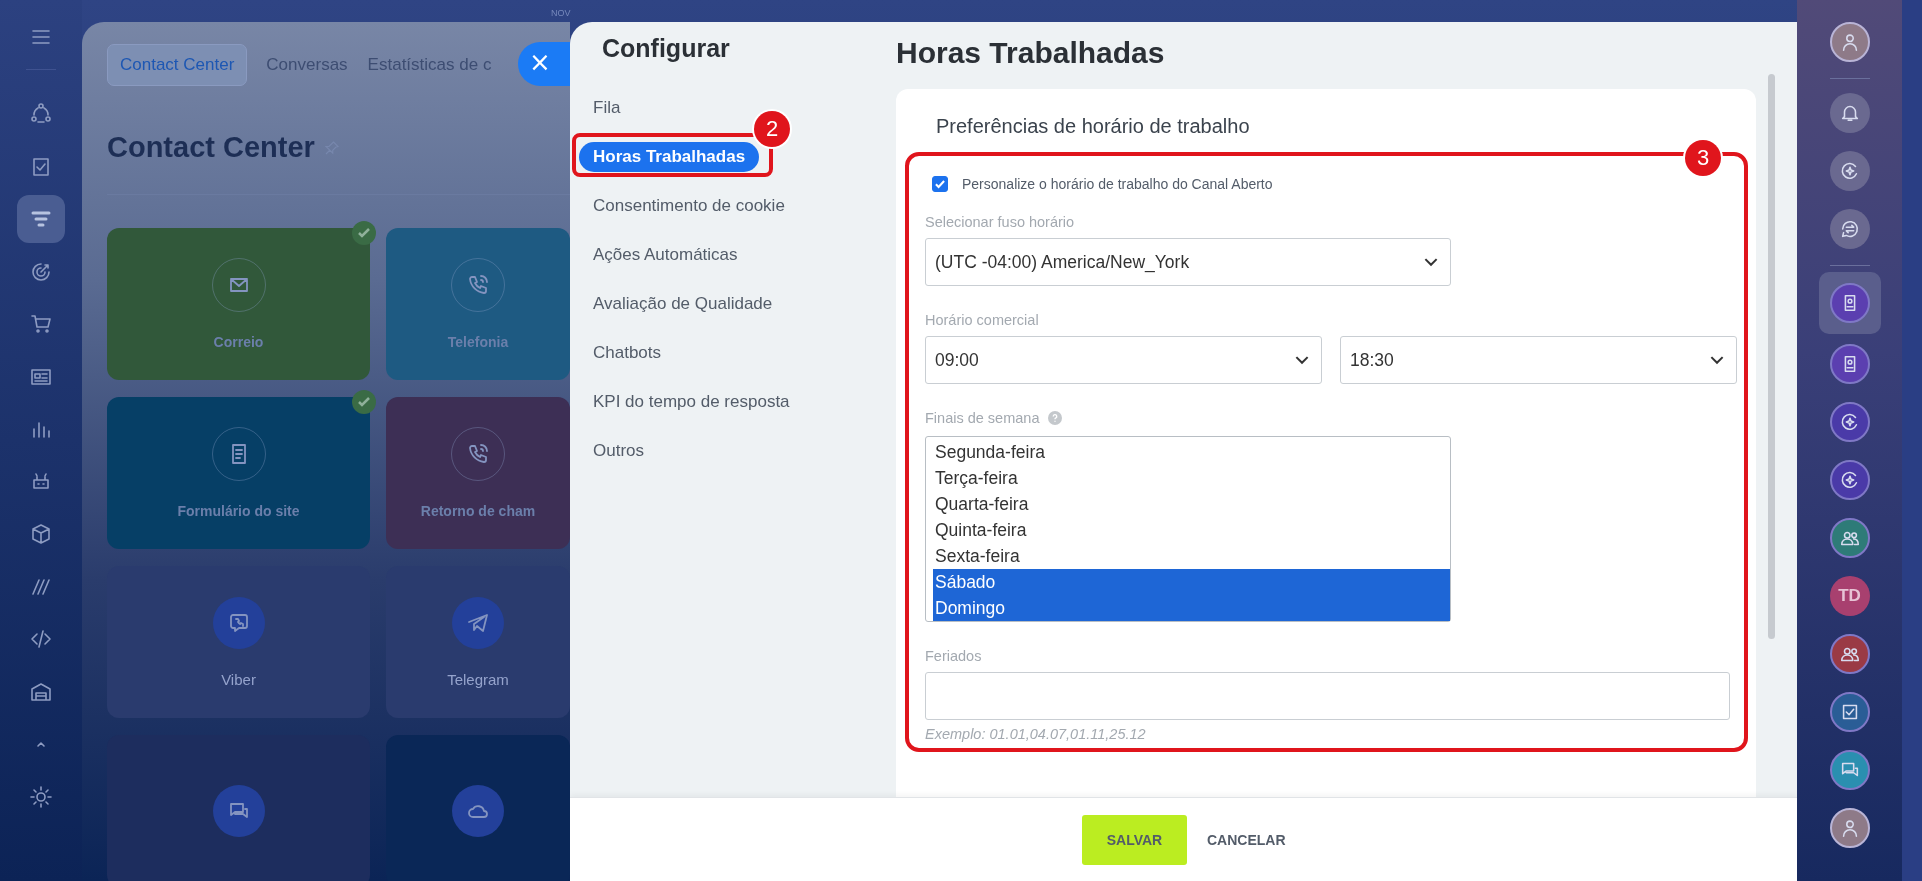 This screenshot has width=1922, height=881. Describe the element at coordinates (1771, 356) in the screenshot. I see `scrollbar` at that location.